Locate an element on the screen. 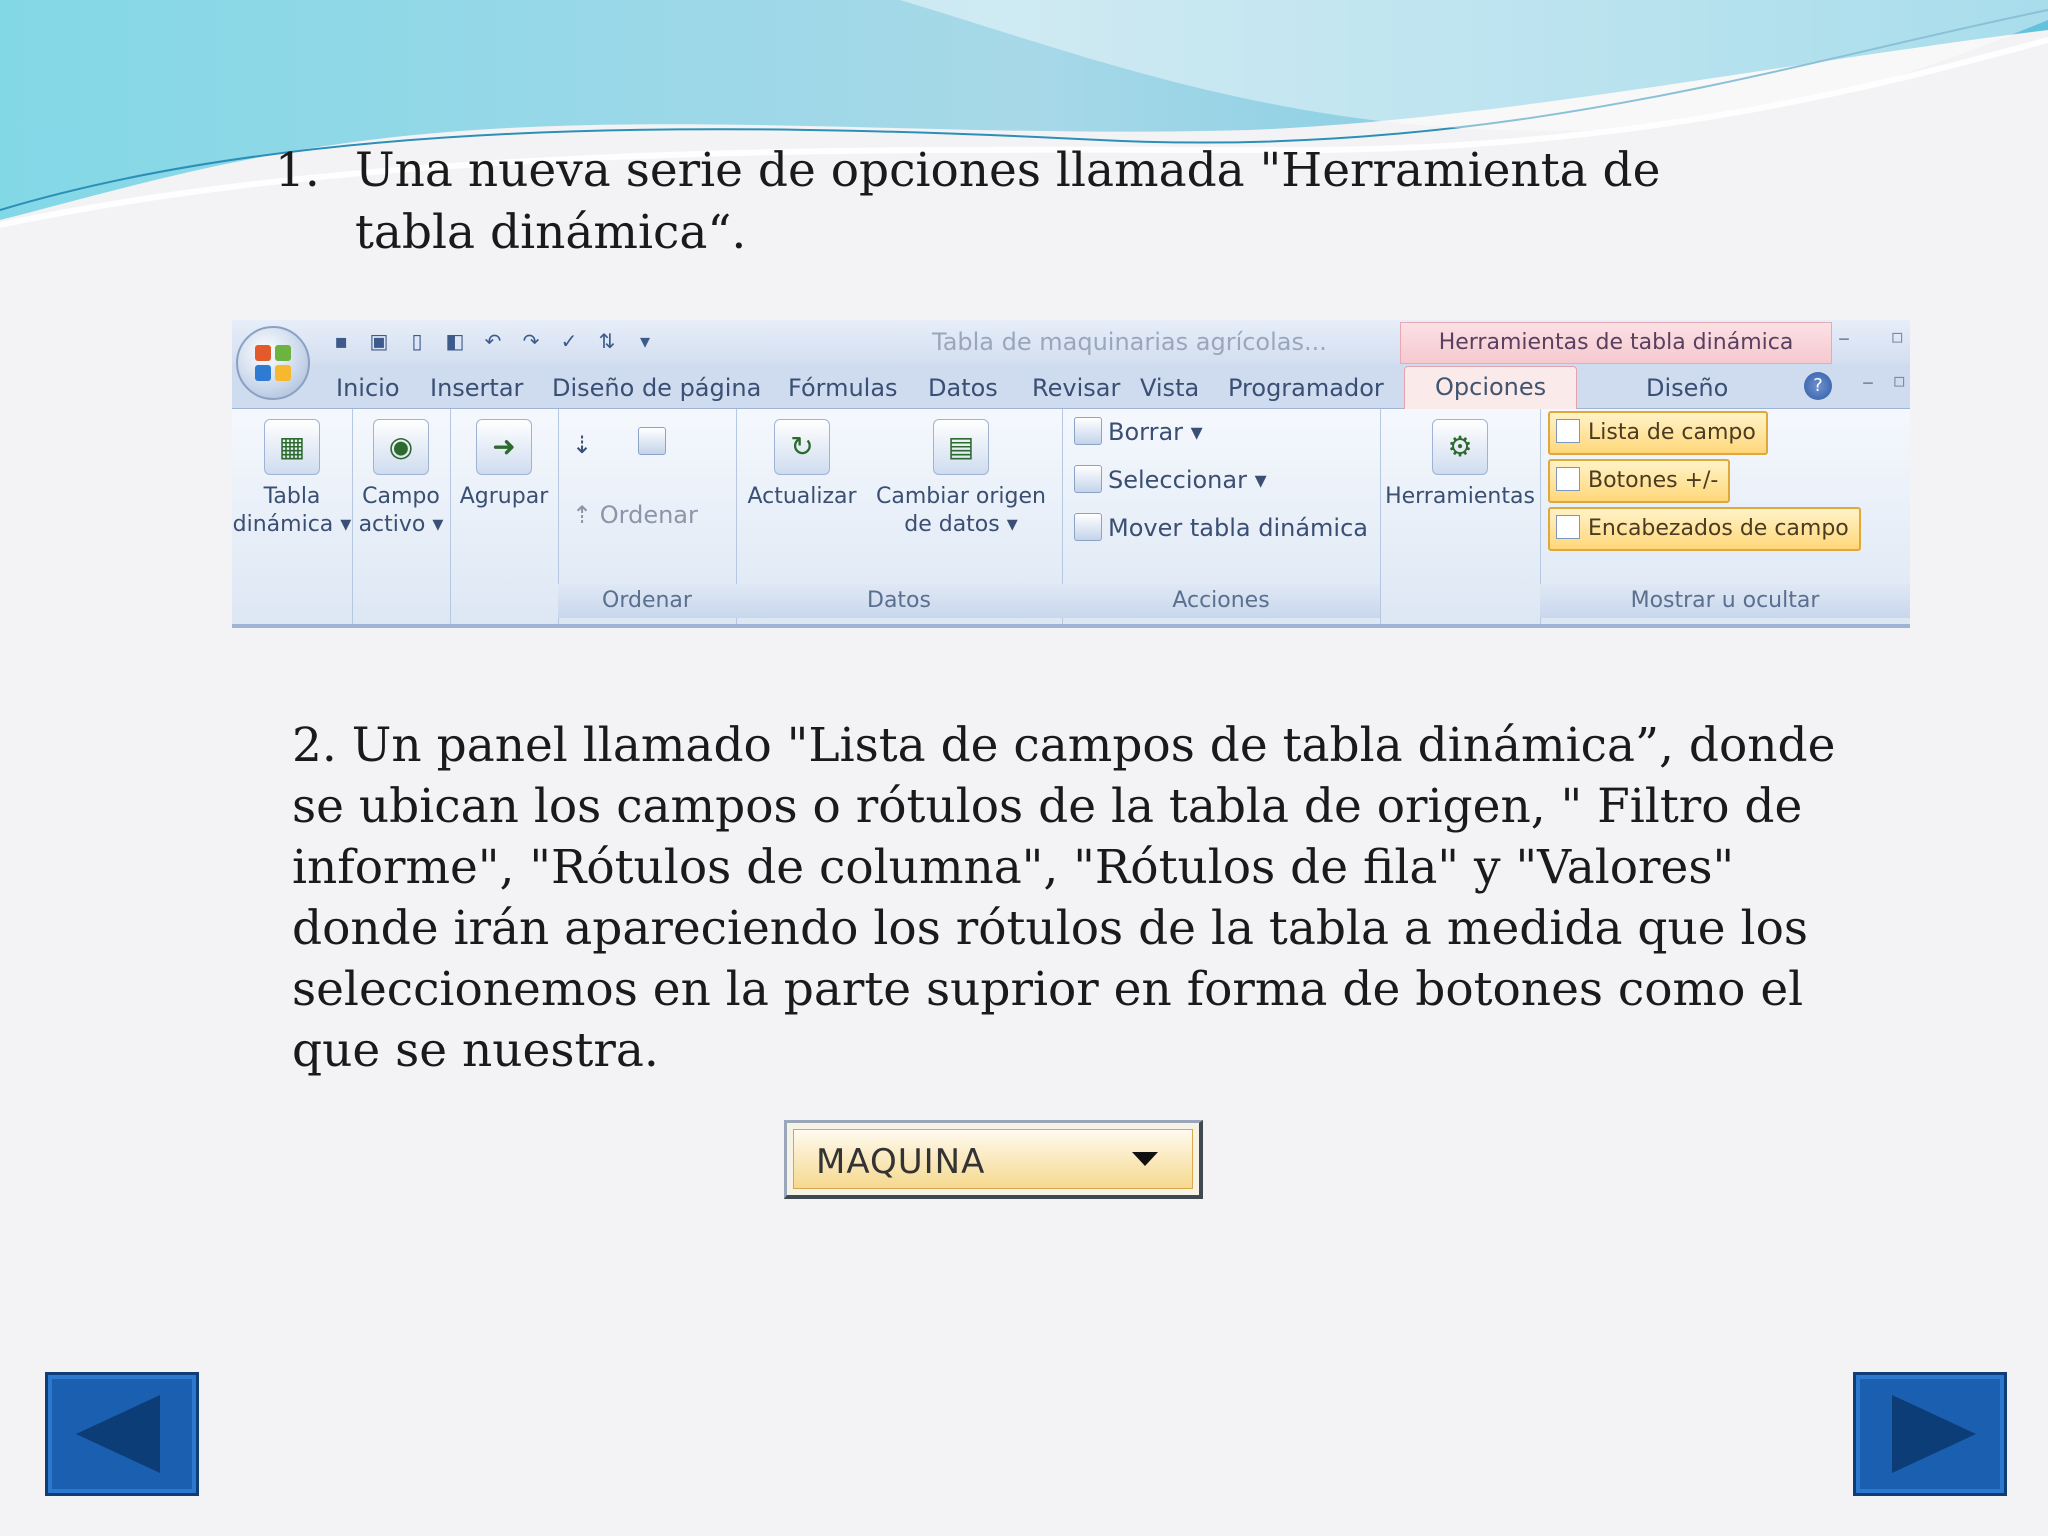 The height and width of the screenshot is (1536, 2048). tab-insertar: Insertar is located at coordinates (476, 388).